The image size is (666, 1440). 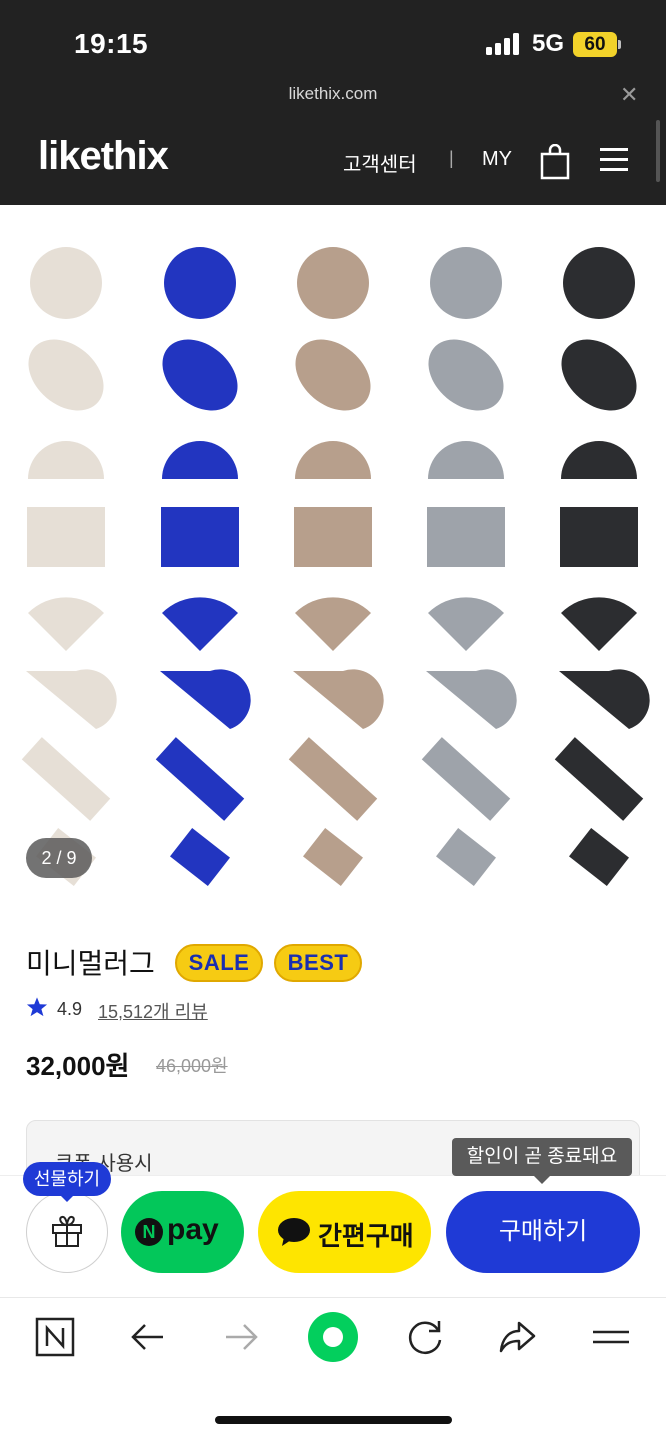 What do you see at coordinates (333, 1368) in the screenshot?
I see `browser-toolbar` at bounding box center [333, 1368].